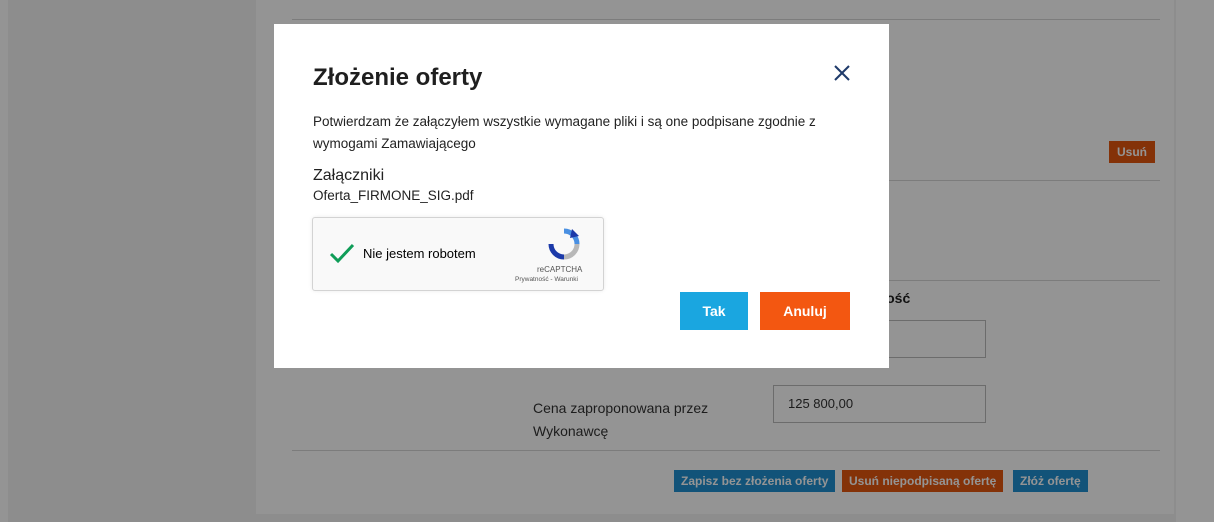 The image size is (1214, 522). I want to click on dialog-title: Złożenie oferty, so click(398, 77).